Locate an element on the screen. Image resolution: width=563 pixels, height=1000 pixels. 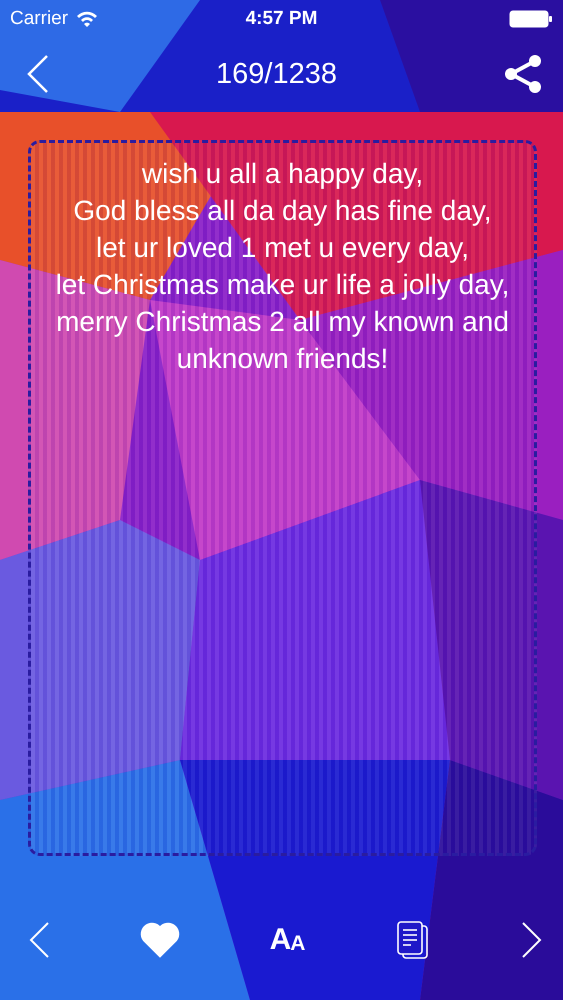
previous-button is located at coordinates (39, 940).